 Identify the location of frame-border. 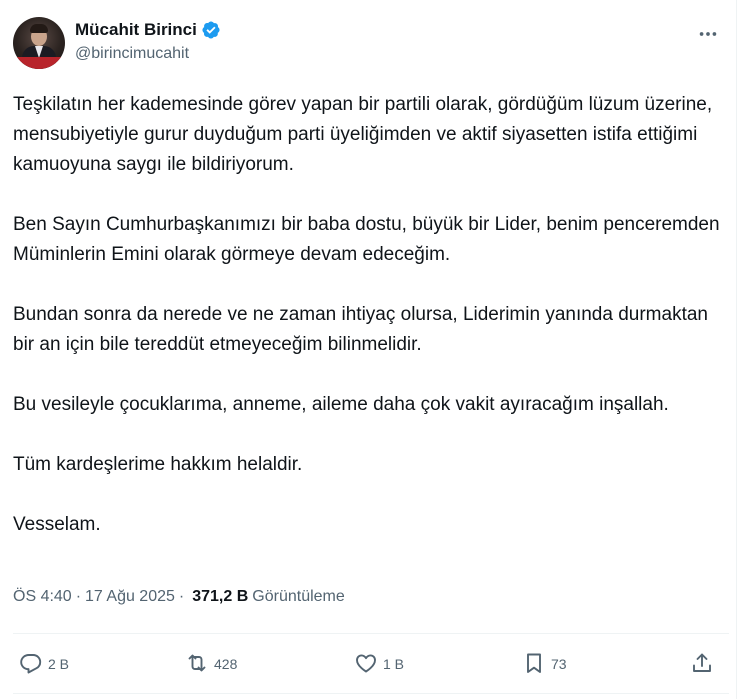
(736, 349).